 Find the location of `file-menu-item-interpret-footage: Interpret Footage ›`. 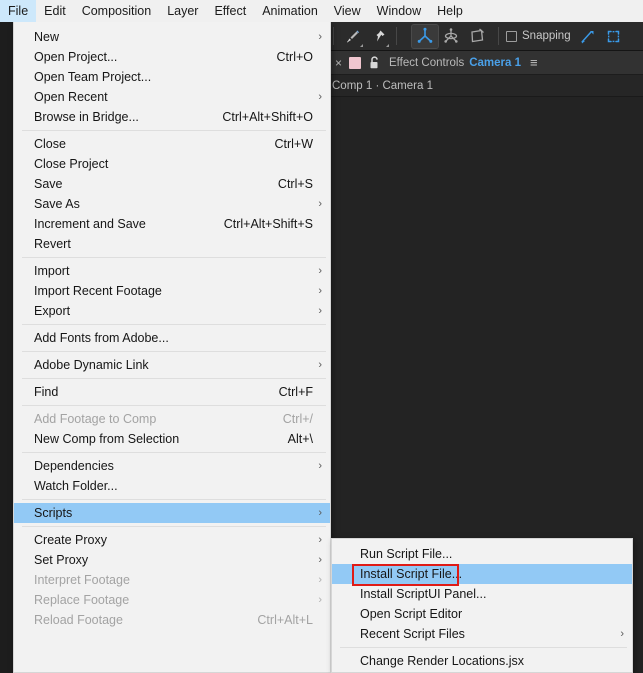

file-menu-item-interpret-footage: Interpret Footage › is located at coordinates (172, 580).